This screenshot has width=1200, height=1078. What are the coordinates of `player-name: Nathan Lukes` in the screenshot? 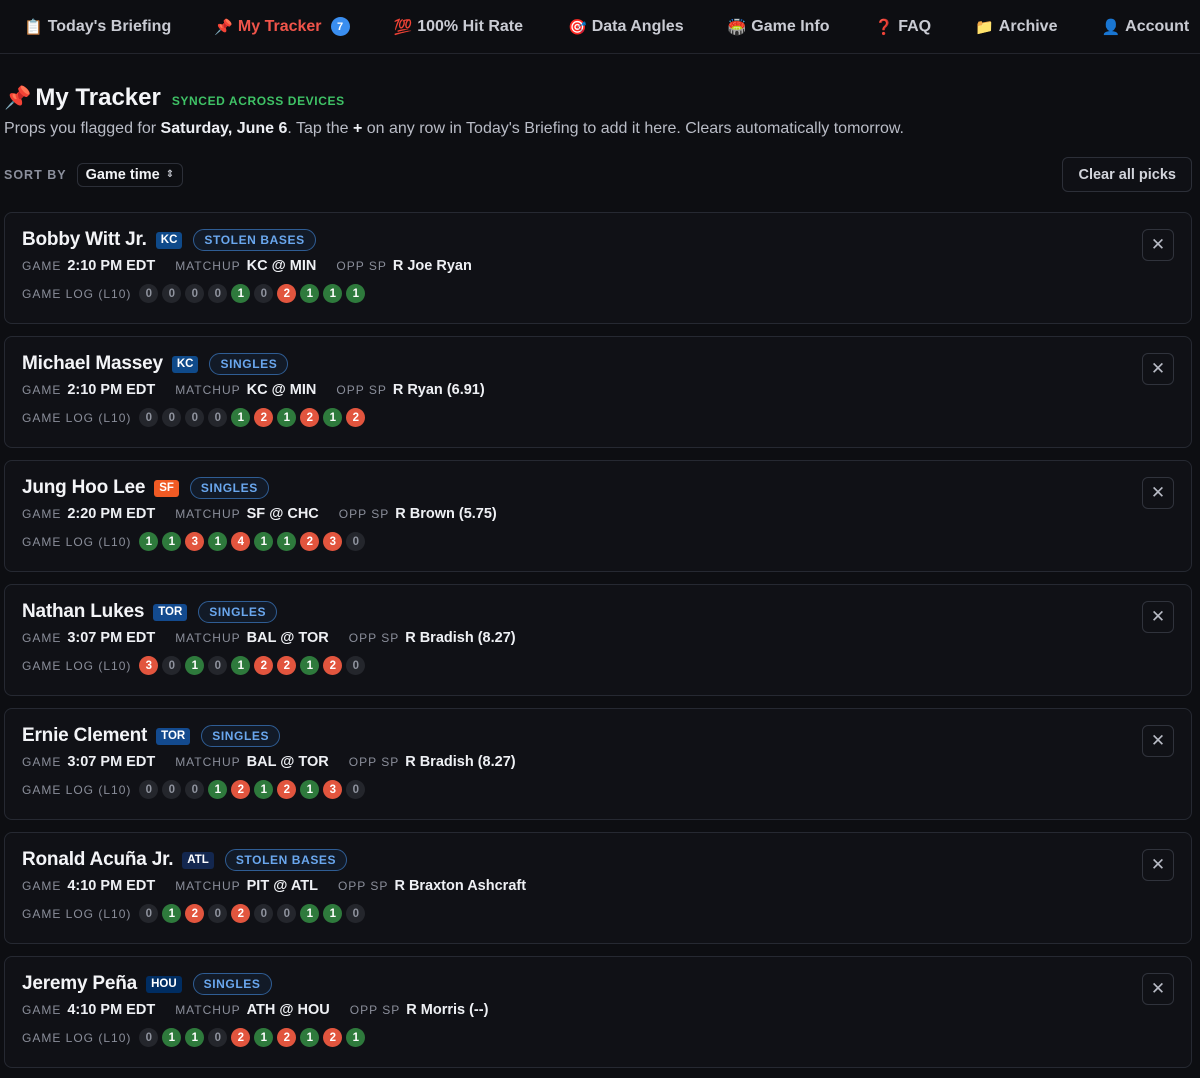 It's located at (83, 611).